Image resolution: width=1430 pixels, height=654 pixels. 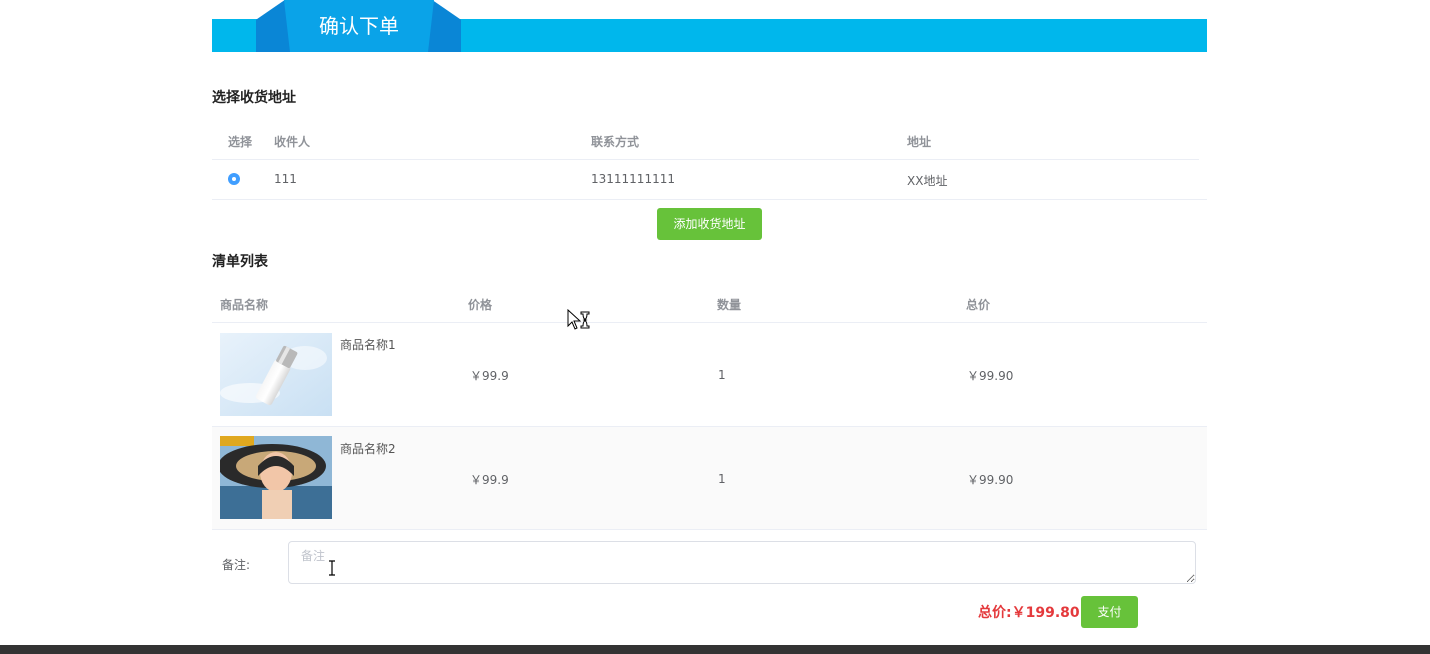 What do you see at coordinates (709, 303) in the screenshot?
I see `items-table-header: 商品名称 价格 数量 总价` at bounding box center [709, 303].